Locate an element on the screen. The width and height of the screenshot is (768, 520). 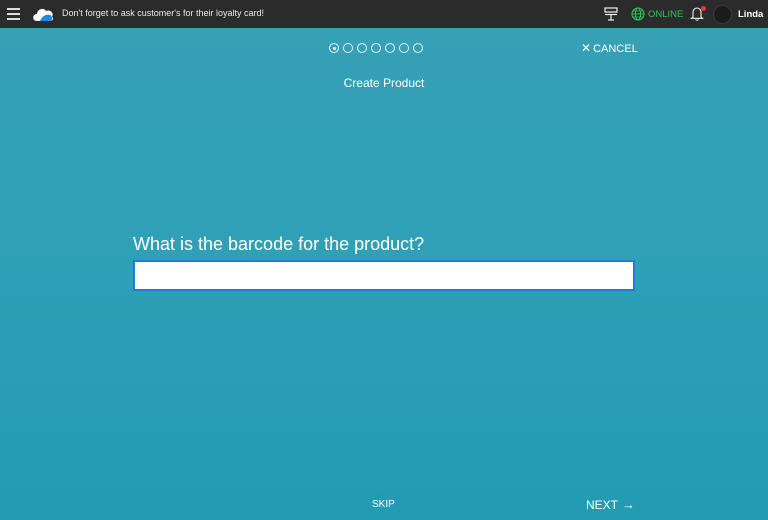
notification-badge is located at coordinates (703, 8).